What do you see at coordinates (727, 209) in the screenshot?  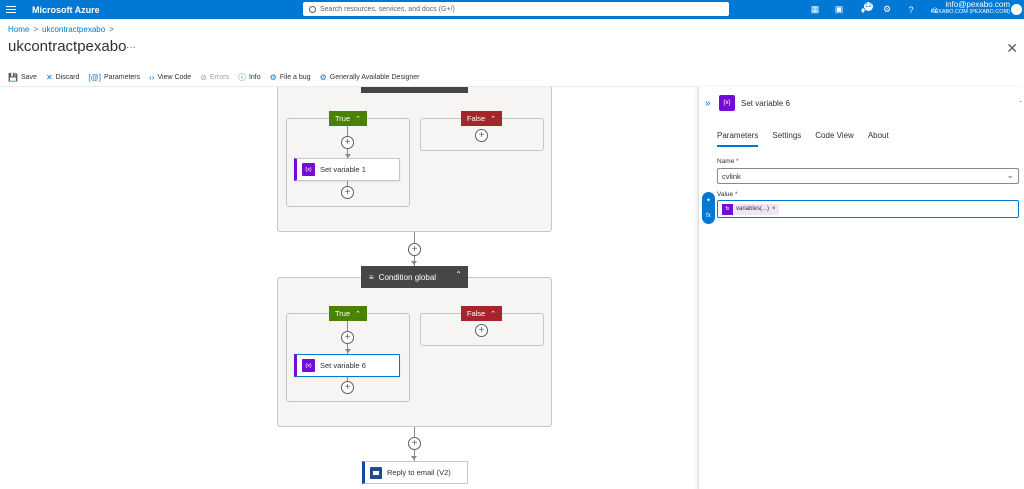 I see `fx-token-icon: fx` at bounding box center [727, 209].